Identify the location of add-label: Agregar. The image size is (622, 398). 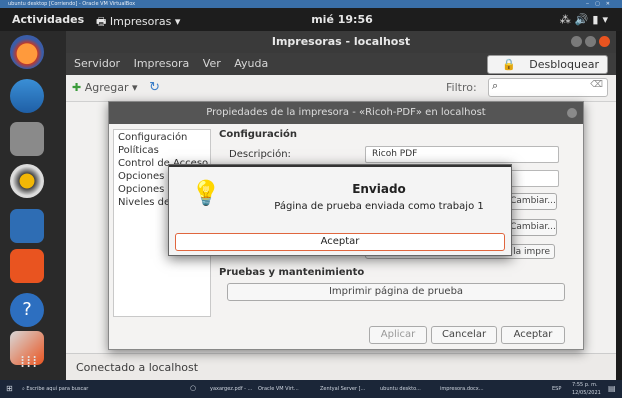
(106, 87).